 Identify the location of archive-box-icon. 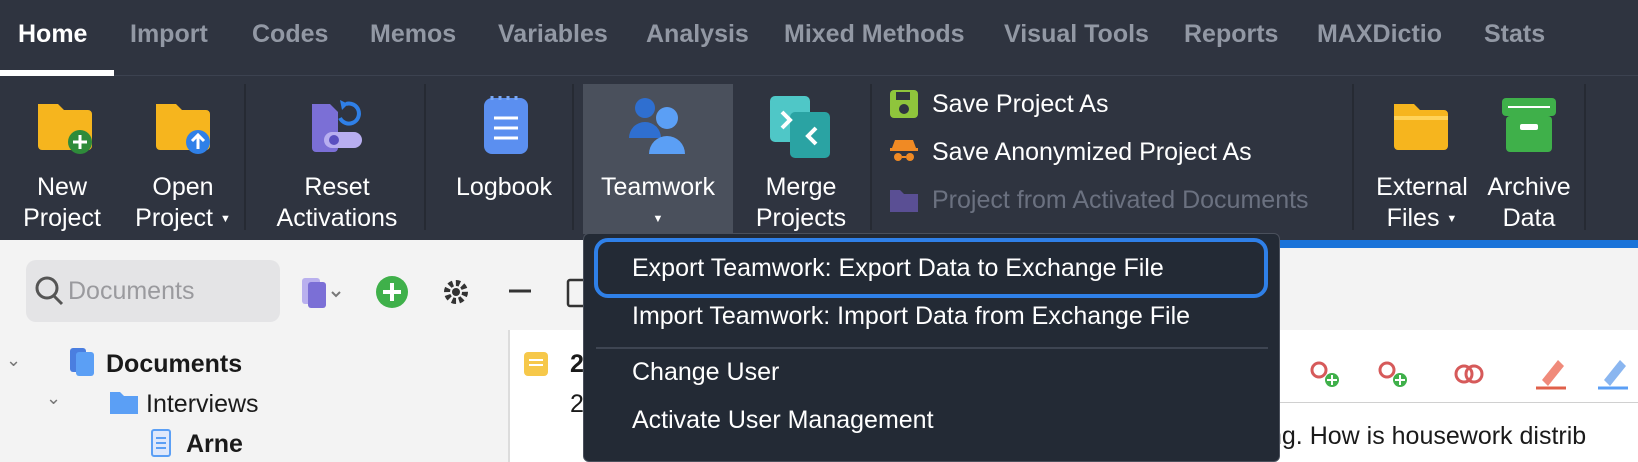
(1529, 125).